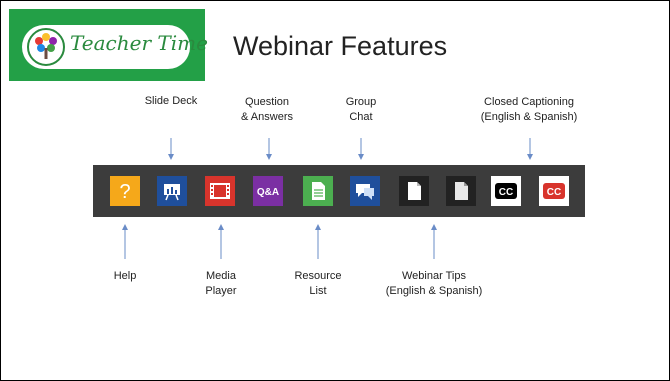 This screenshot has width=670, height=381. I want to click on qa-icon: Q&A, so click(268, 191).